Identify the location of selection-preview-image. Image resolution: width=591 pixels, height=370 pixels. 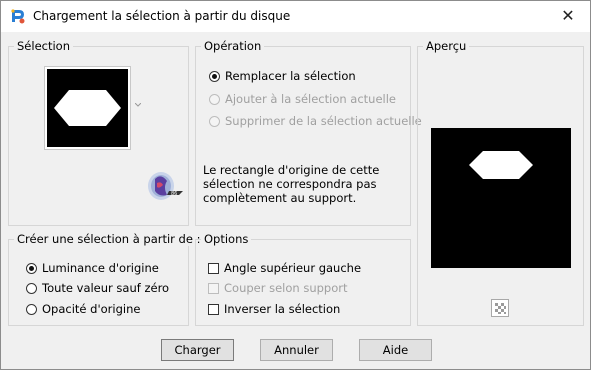
(87, 108).